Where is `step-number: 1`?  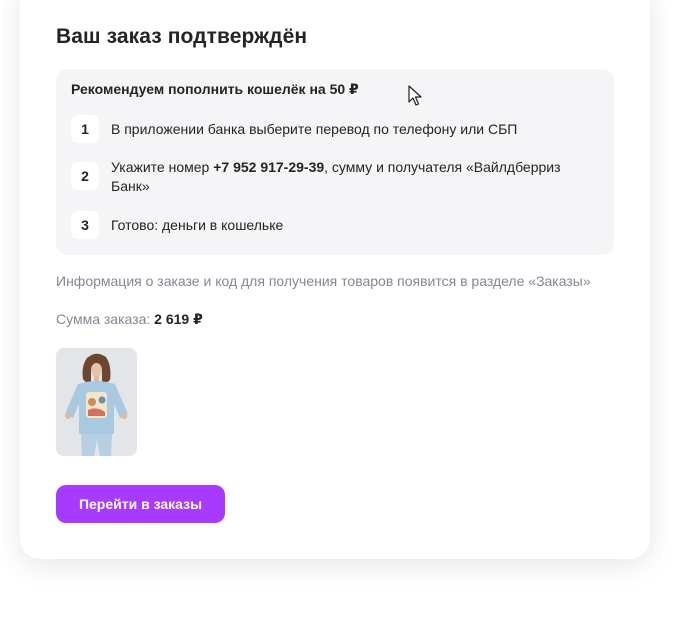 step-number: 1 is located at coordinates (85, 129).